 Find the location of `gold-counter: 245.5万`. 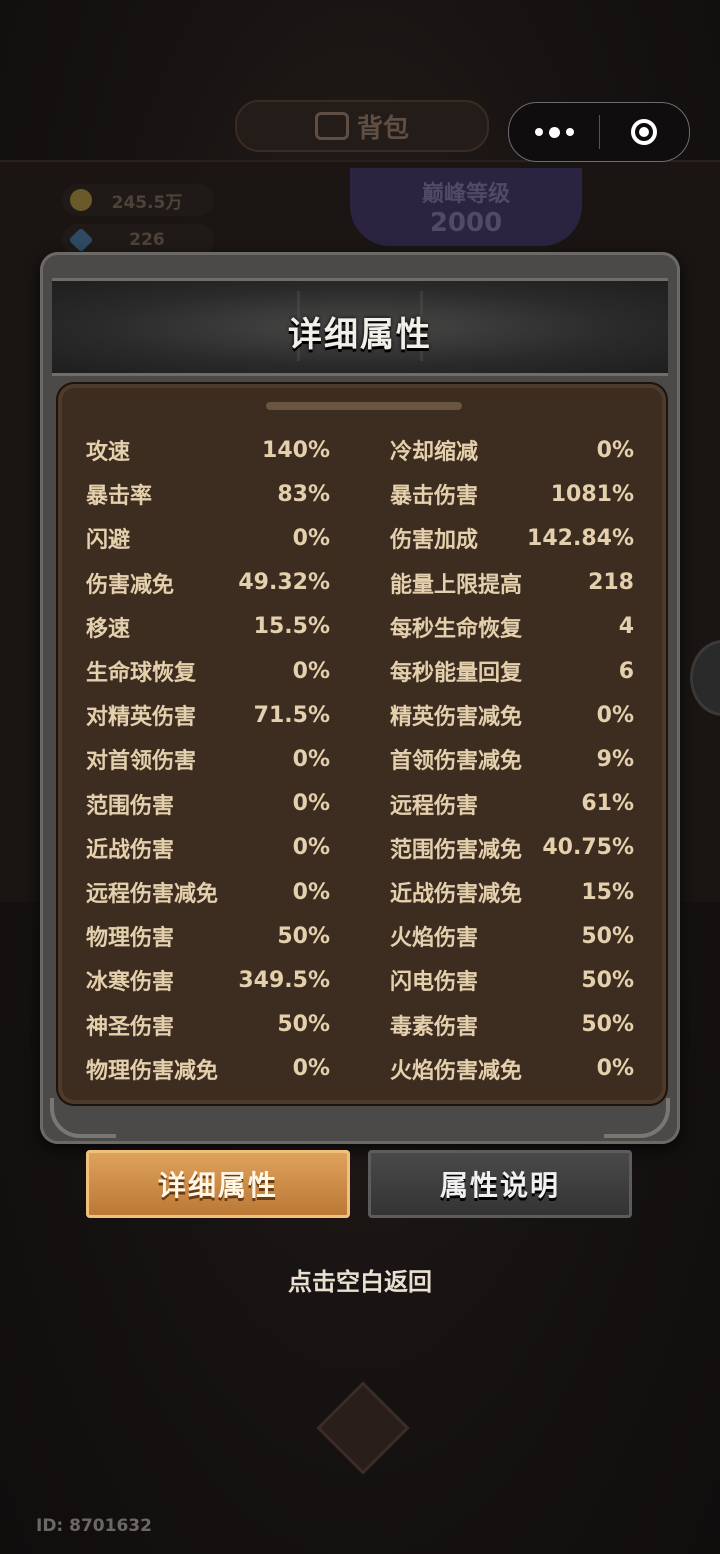

gold-counter: 245.5万 is located at coordinates (138, 200).